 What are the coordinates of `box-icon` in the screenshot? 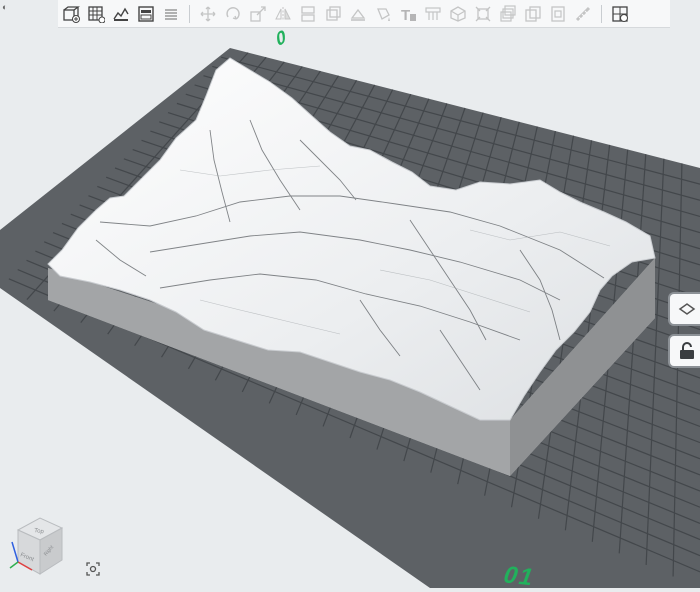 It's located at (458, 13).